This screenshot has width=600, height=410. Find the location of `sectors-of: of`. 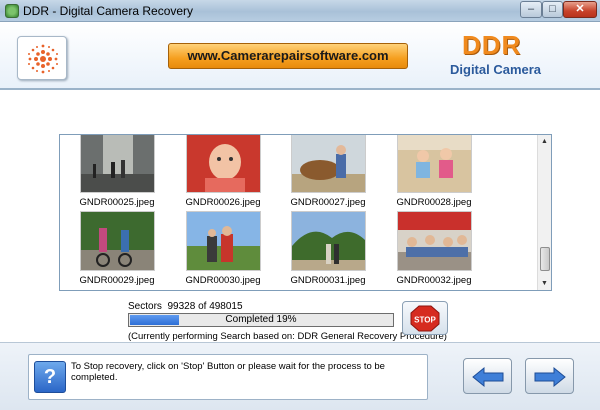

sectors-of: of is located at coordinates (202, 306).